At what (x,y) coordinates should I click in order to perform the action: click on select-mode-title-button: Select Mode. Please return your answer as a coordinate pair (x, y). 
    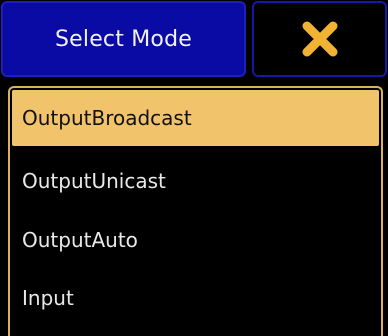
    Looking at the image, I should click on (123, 39).